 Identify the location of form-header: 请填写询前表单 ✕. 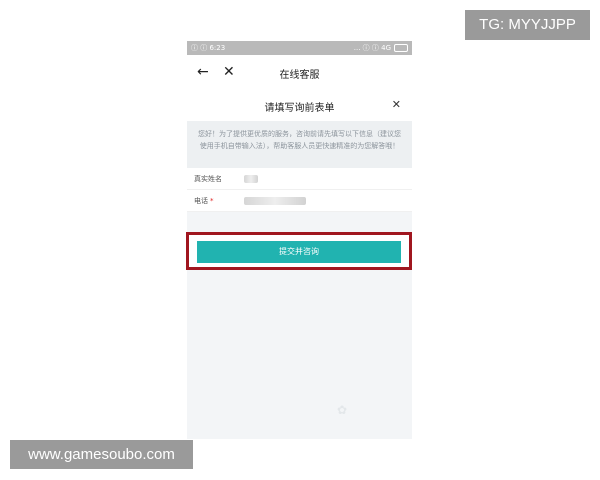
(299, 106).